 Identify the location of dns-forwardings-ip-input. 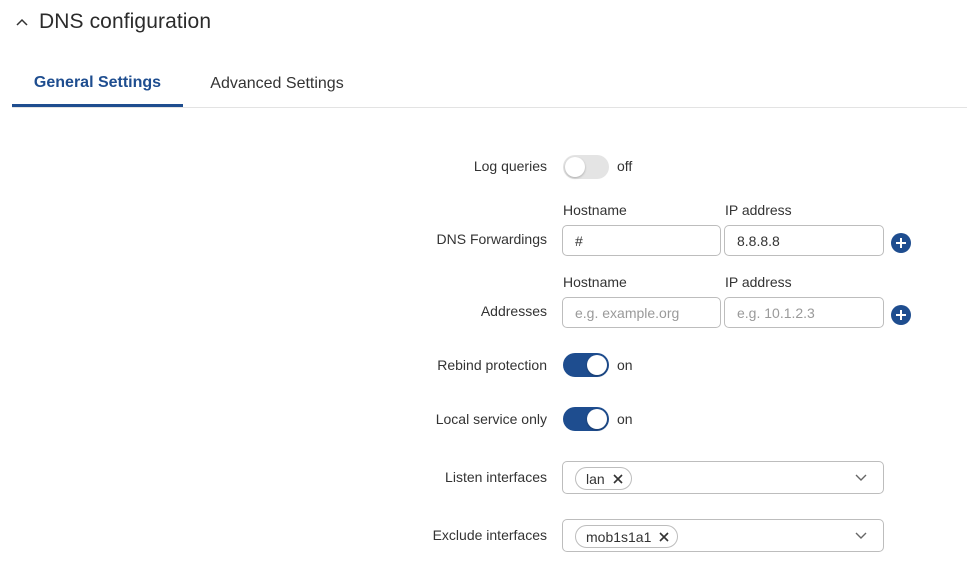
(804, 240).